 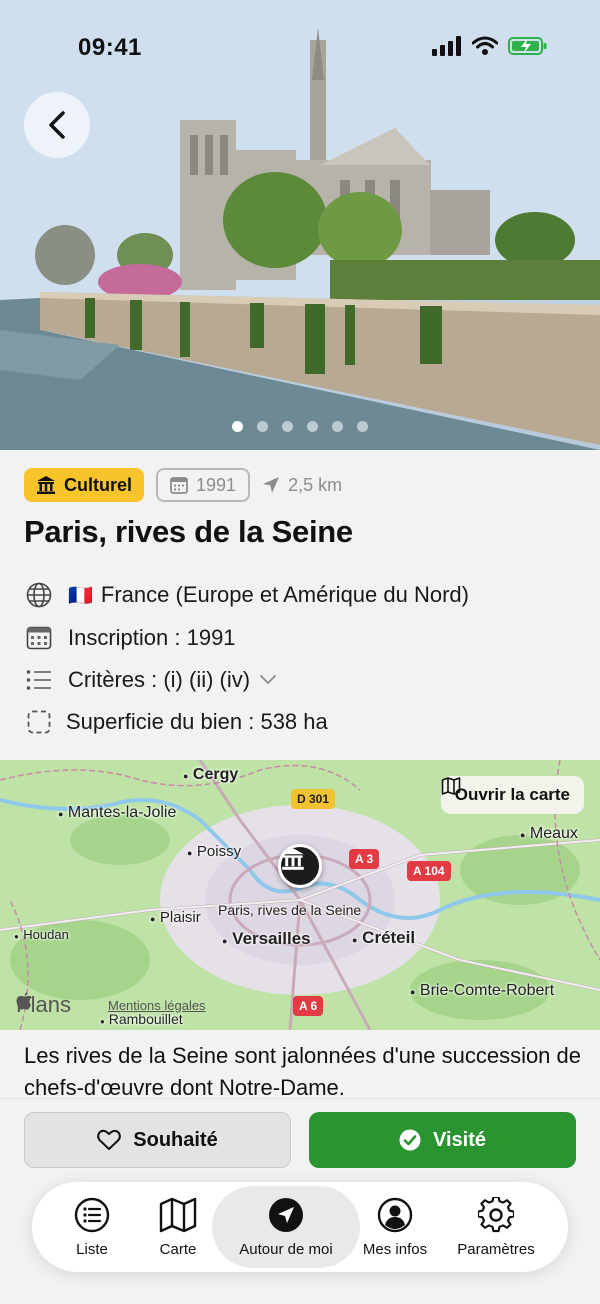 What do you see at coordinates (80, 595) in the screenshot?
I see `country-flag: 🇫🇷` at bounding box center [80, 595].